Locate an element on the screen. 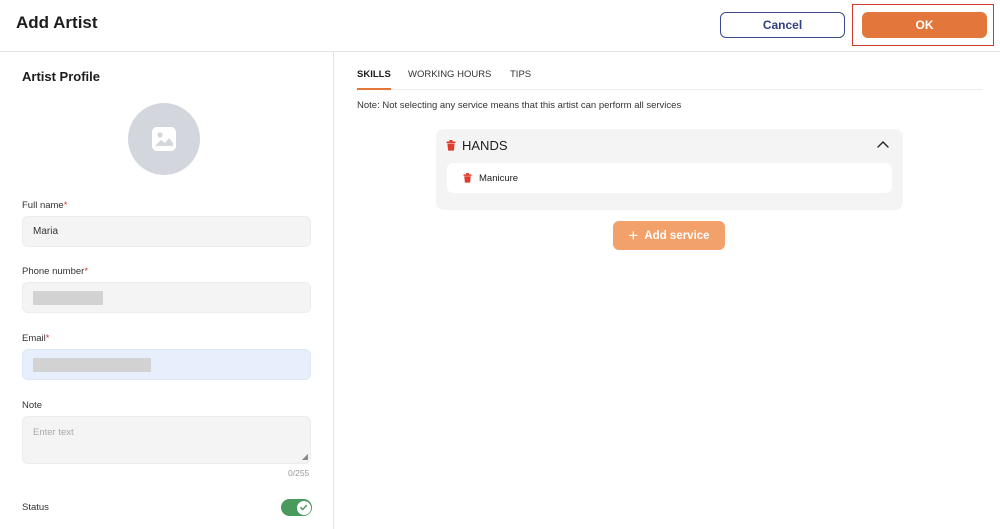  page-title: Add Artist is located at coordinates (57, 22).